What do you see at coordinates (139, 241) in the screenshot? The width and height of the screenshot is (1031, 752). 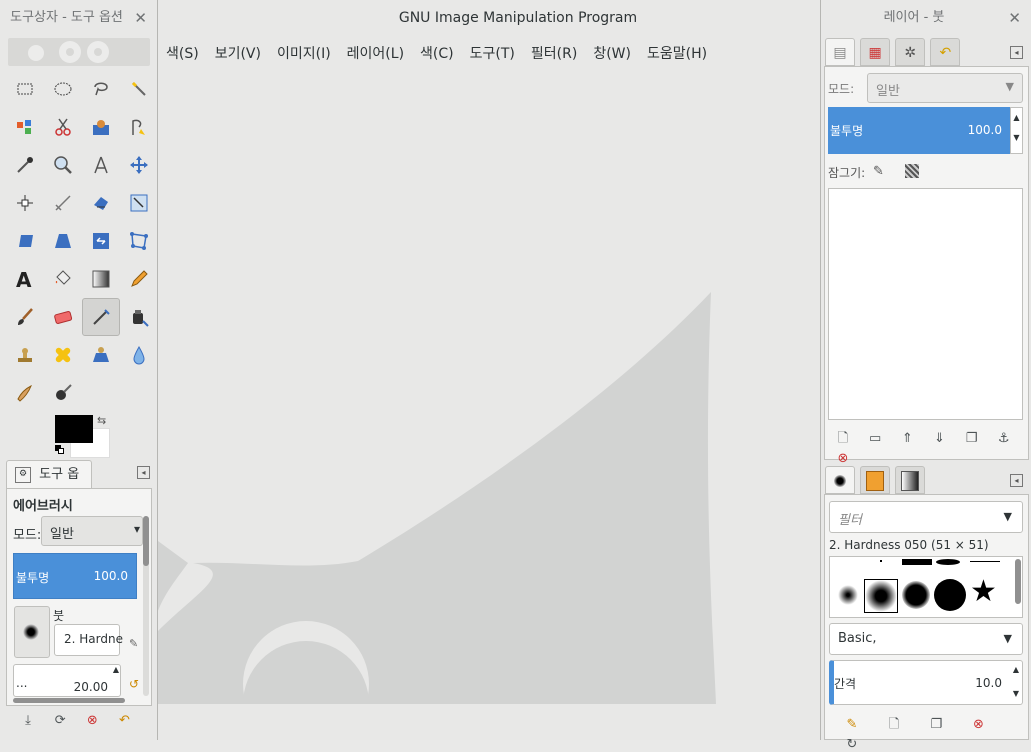 I see `cage-transform-tool` at bounding box center [139, 241].